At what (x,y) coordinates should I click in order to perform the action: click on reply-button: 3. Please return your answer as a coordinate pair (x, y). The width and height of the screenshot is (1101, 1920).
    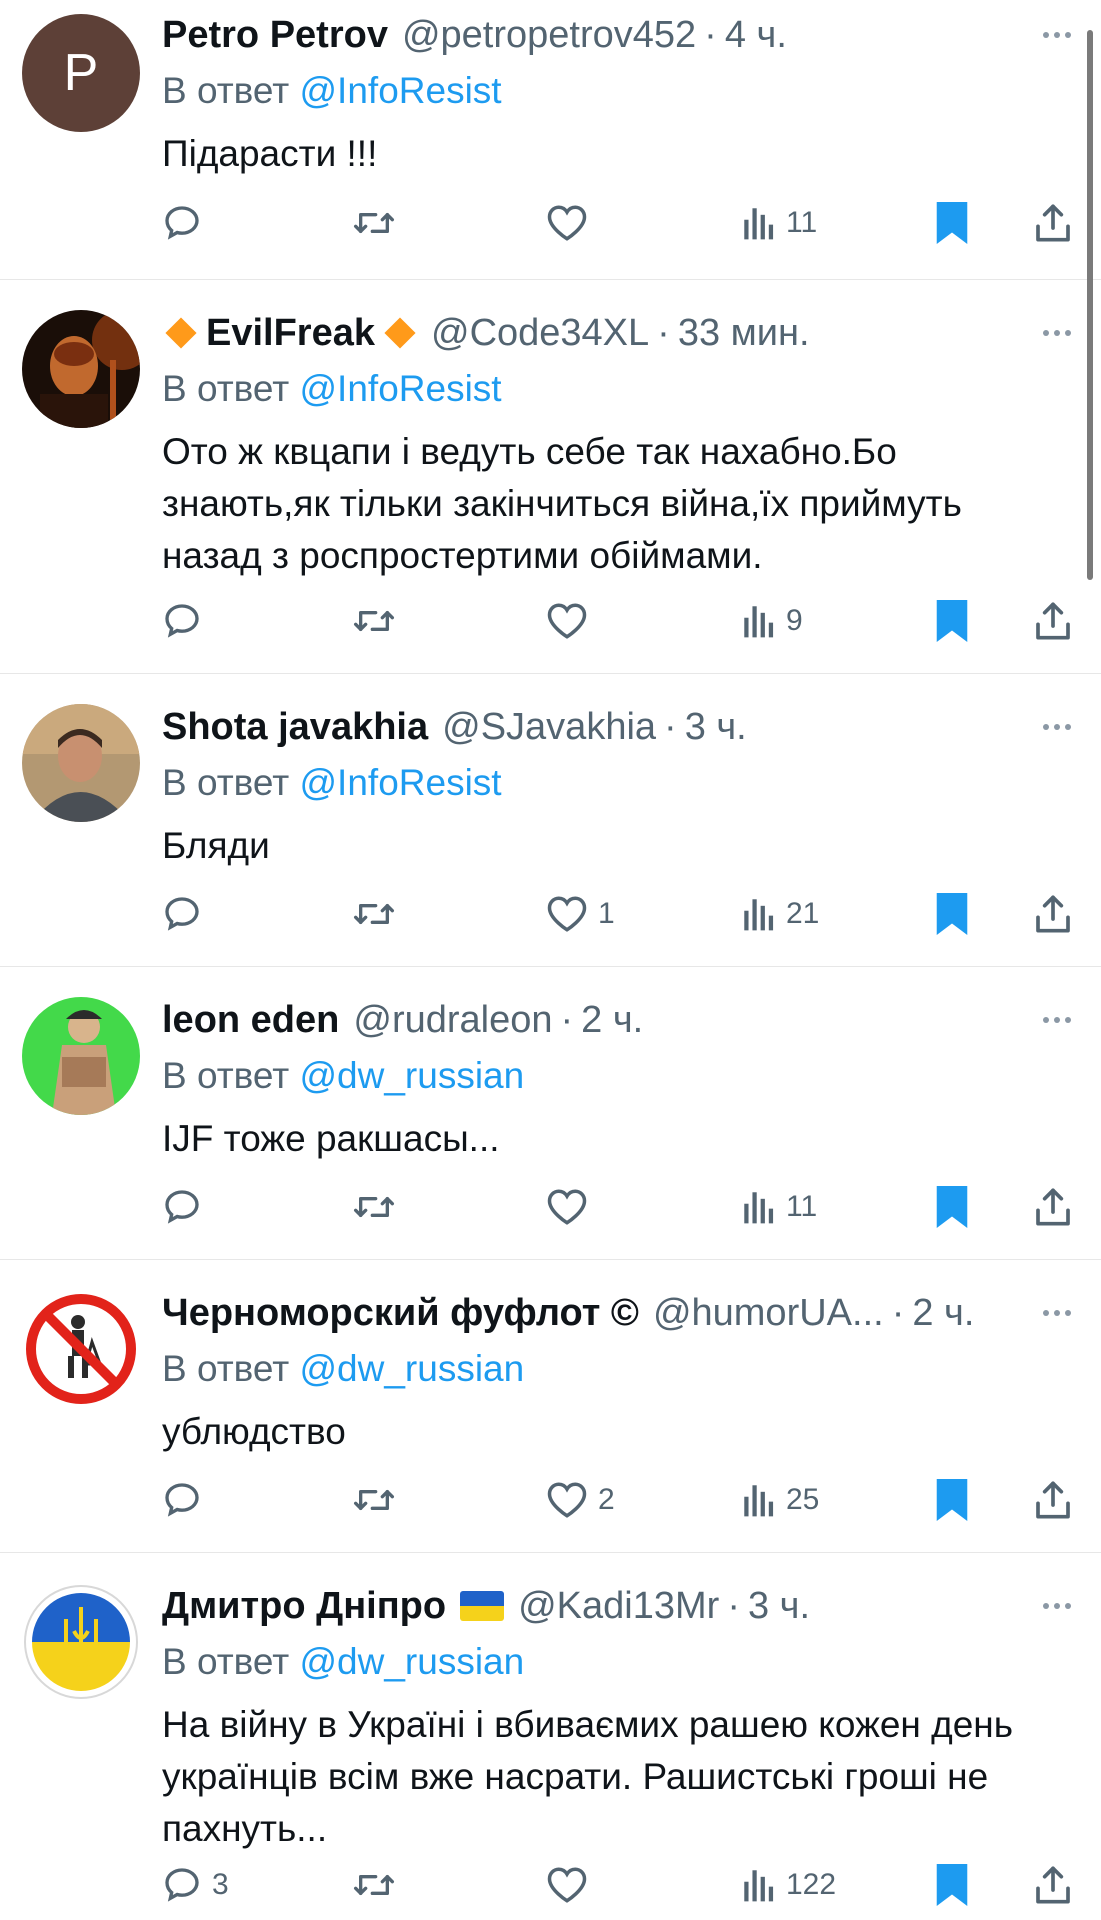
    Looking at the image, I should click on (195, 1885).